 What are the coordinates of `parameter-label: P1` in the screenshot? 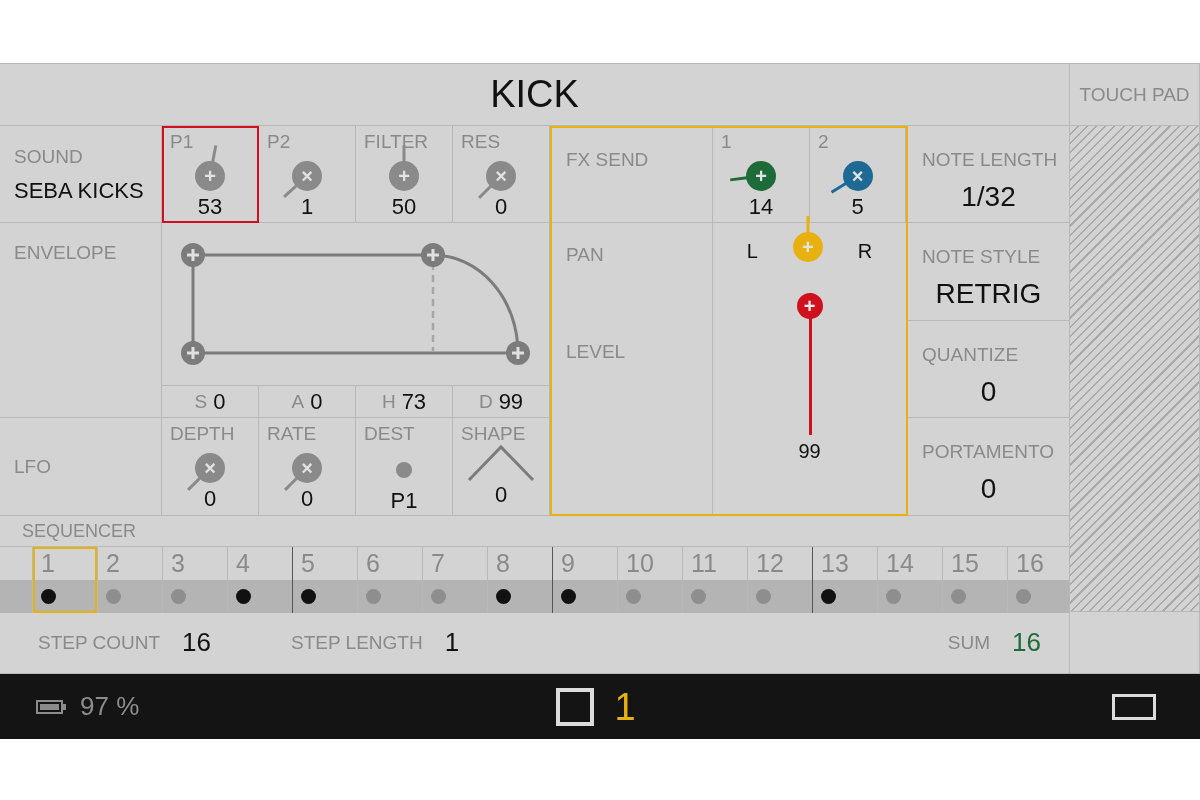 It's located at (181, 142).